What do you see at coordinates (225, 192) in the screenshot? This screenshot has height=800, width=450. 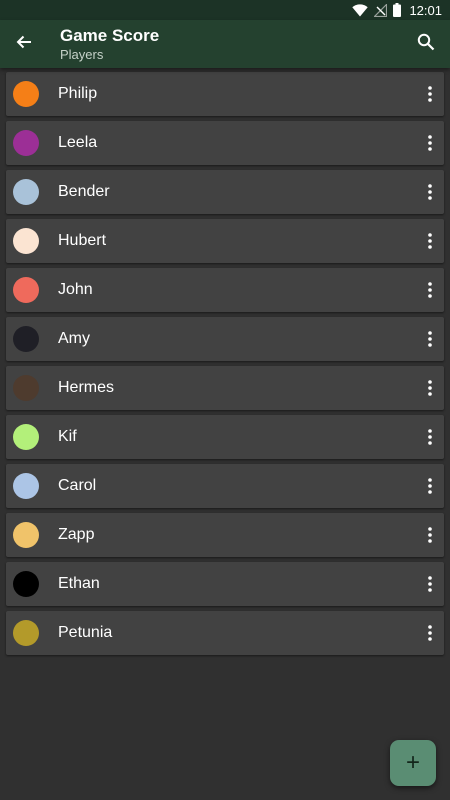 I see `player-row: Bender` at bounding box center [225, 192].